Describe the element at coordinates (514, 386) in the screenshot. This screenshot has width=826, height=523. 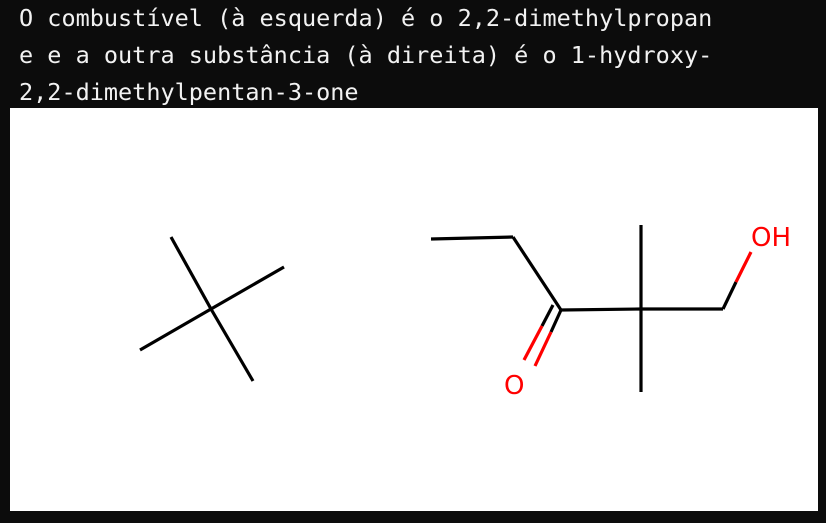
I see `carbonyl-oxygen-label: O` at that location.